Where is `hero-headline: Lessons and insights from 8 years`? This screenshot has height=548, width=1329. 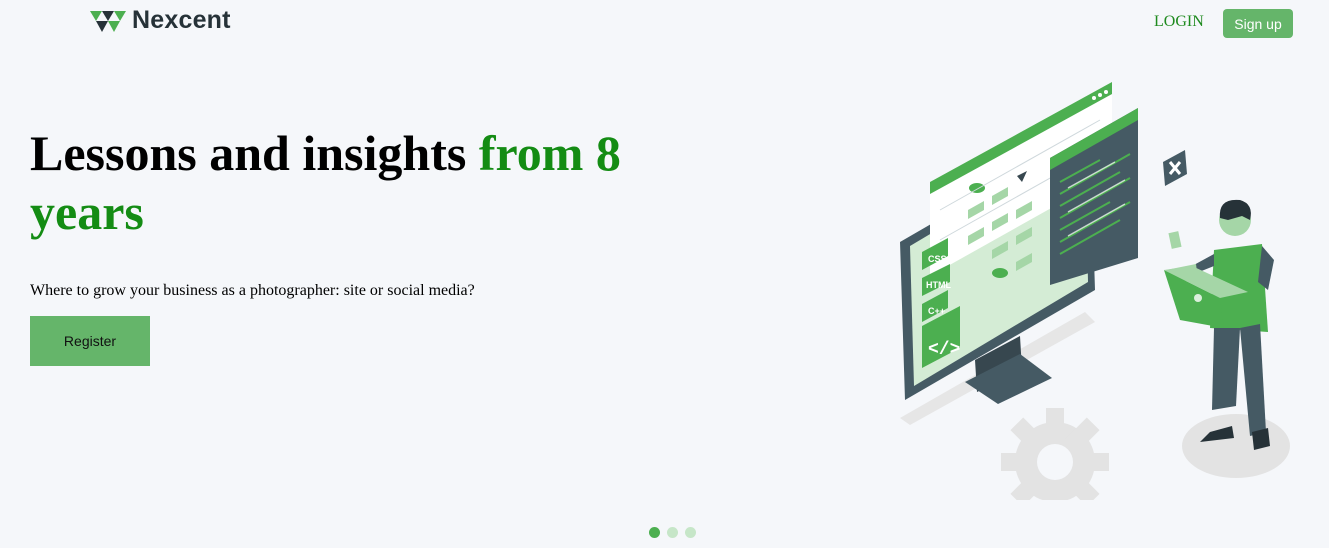
hero-headline: Lessons and insights from 8 years is located at coordinates (340, 183).